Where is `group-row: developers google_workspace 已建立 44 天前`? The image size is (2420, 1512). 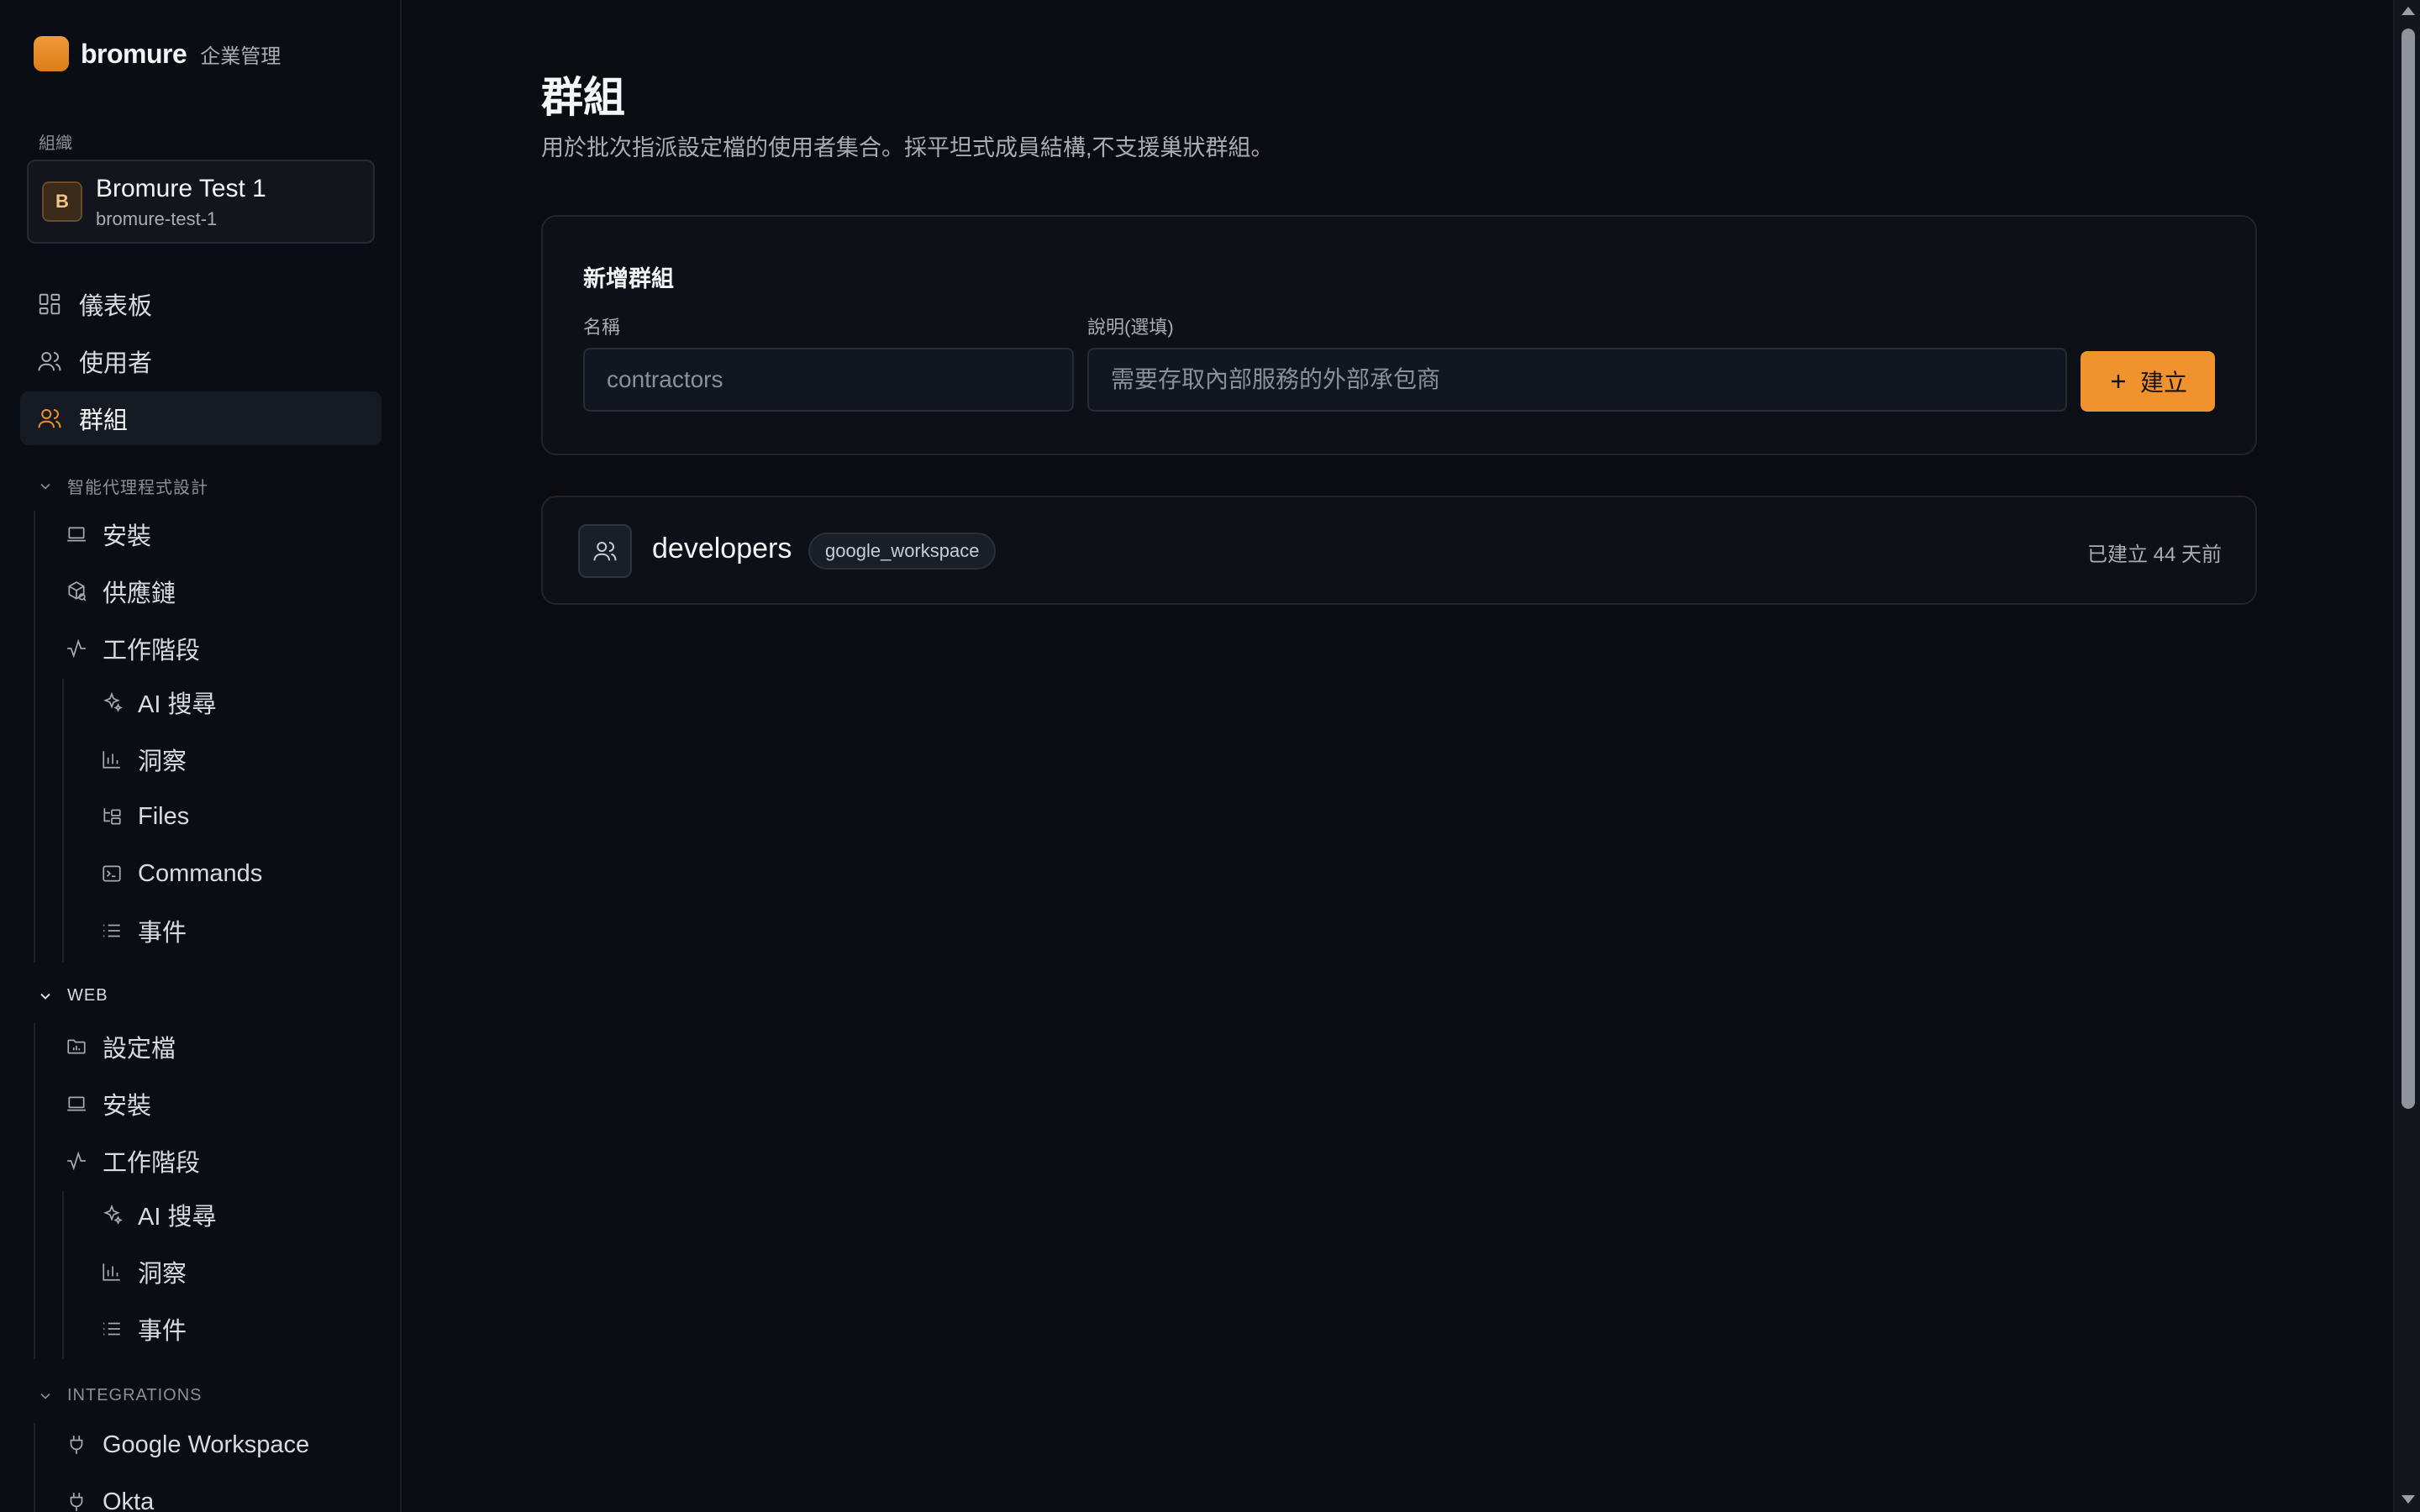 group-row: developers google_workspace 已建立 44 天前 is located at coordinates (1399, 550).